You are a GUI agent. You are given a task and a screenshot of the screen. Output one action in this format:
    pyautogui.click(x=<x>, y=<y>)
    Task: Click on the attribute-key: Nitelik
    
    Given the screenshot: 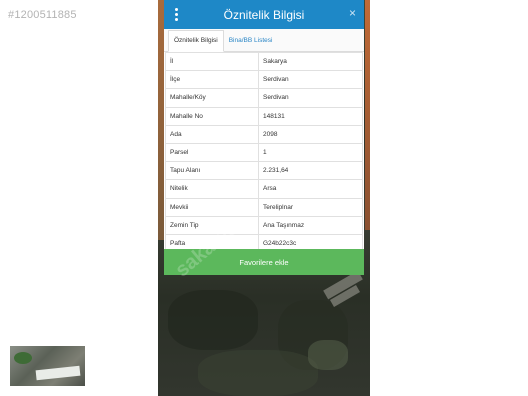 What is the action you would take?
    pyautogui.click(x=212, y=189)
    